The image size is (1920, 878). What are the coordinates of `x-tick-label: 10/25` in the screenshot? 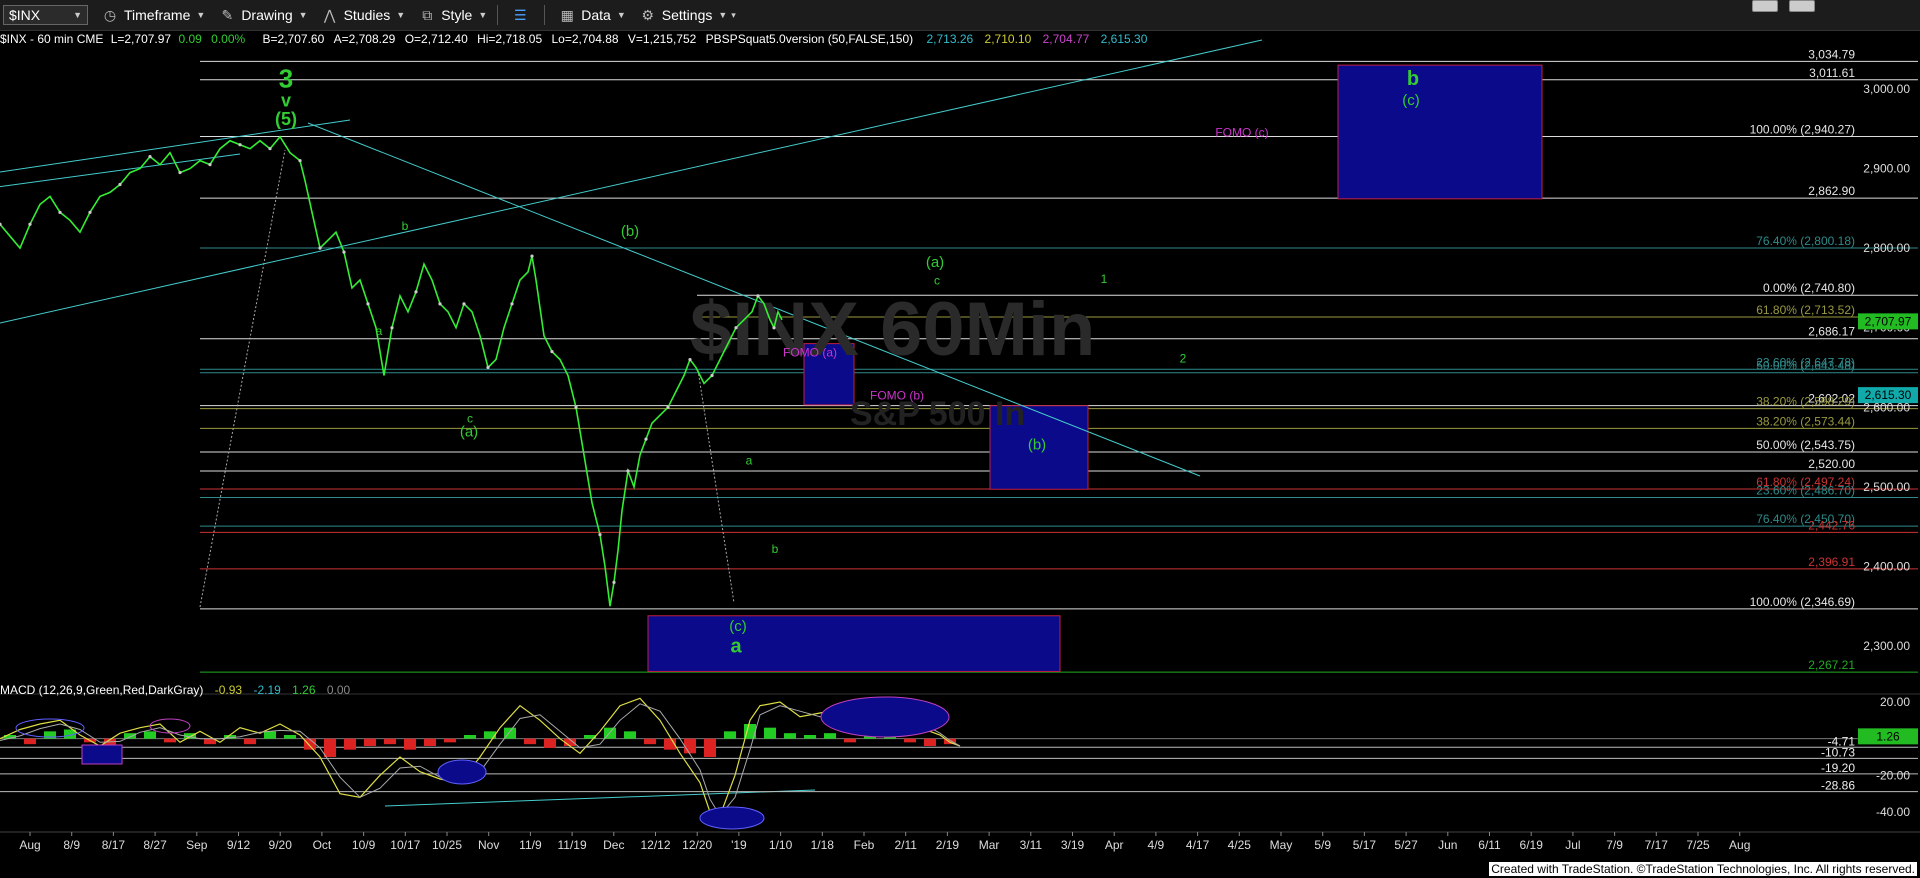 It's located at (447, 845).